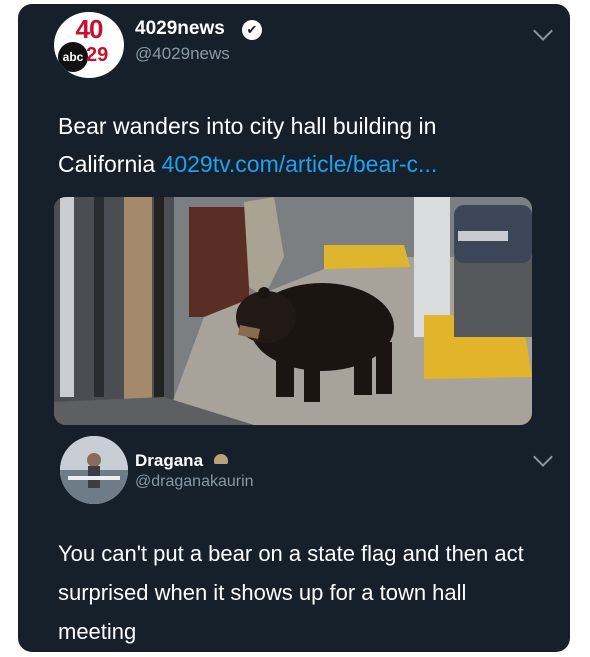 Image resolution: width=590 pixels, height=657 pixels. I want to click on reply-avatar, so click(94, 470).